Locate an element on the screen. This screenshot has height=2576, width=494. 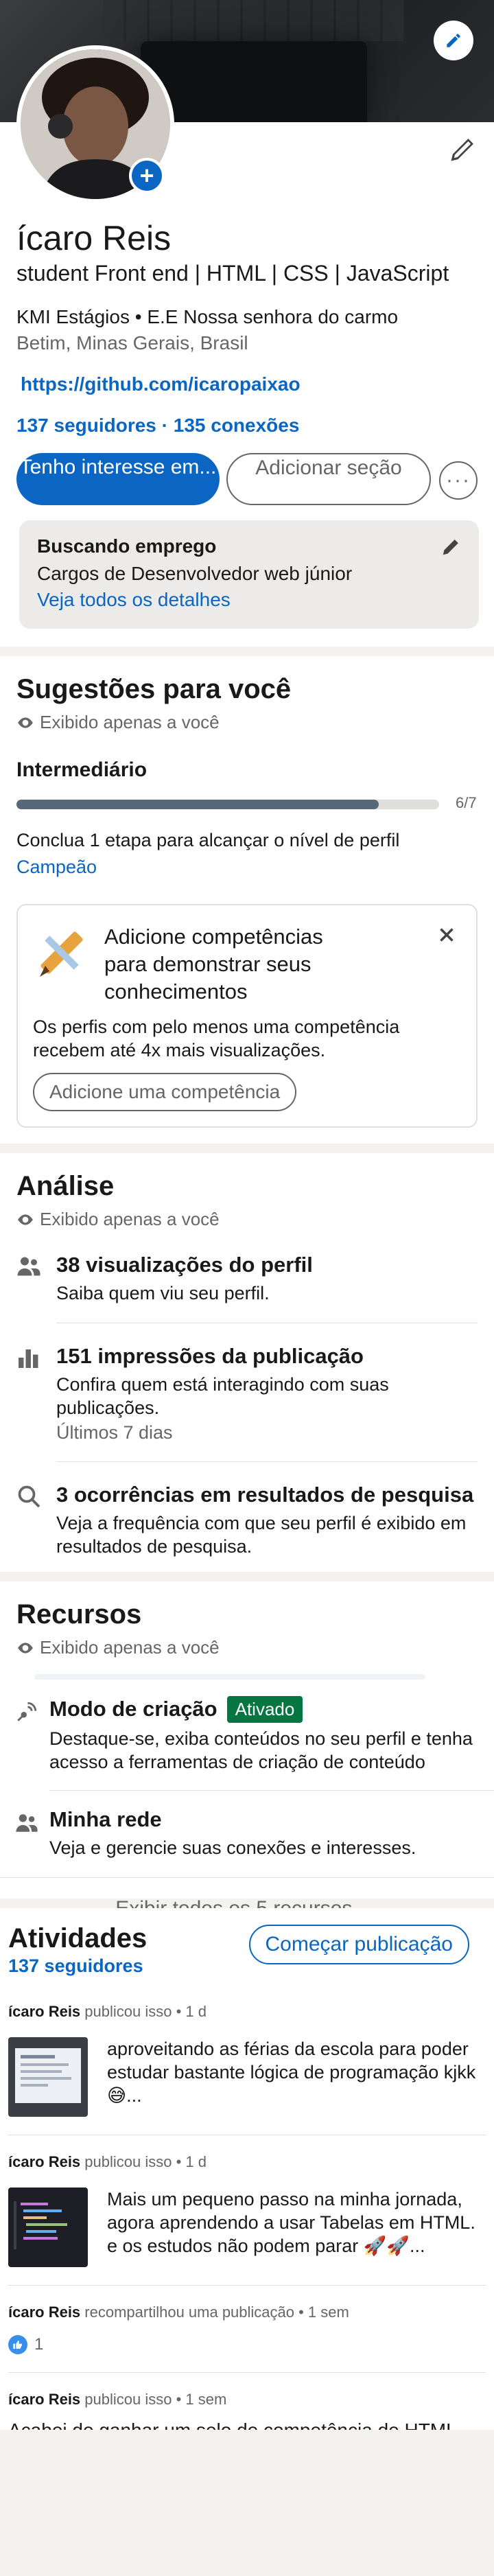
like-icon is located at coordinates (17, 2344).